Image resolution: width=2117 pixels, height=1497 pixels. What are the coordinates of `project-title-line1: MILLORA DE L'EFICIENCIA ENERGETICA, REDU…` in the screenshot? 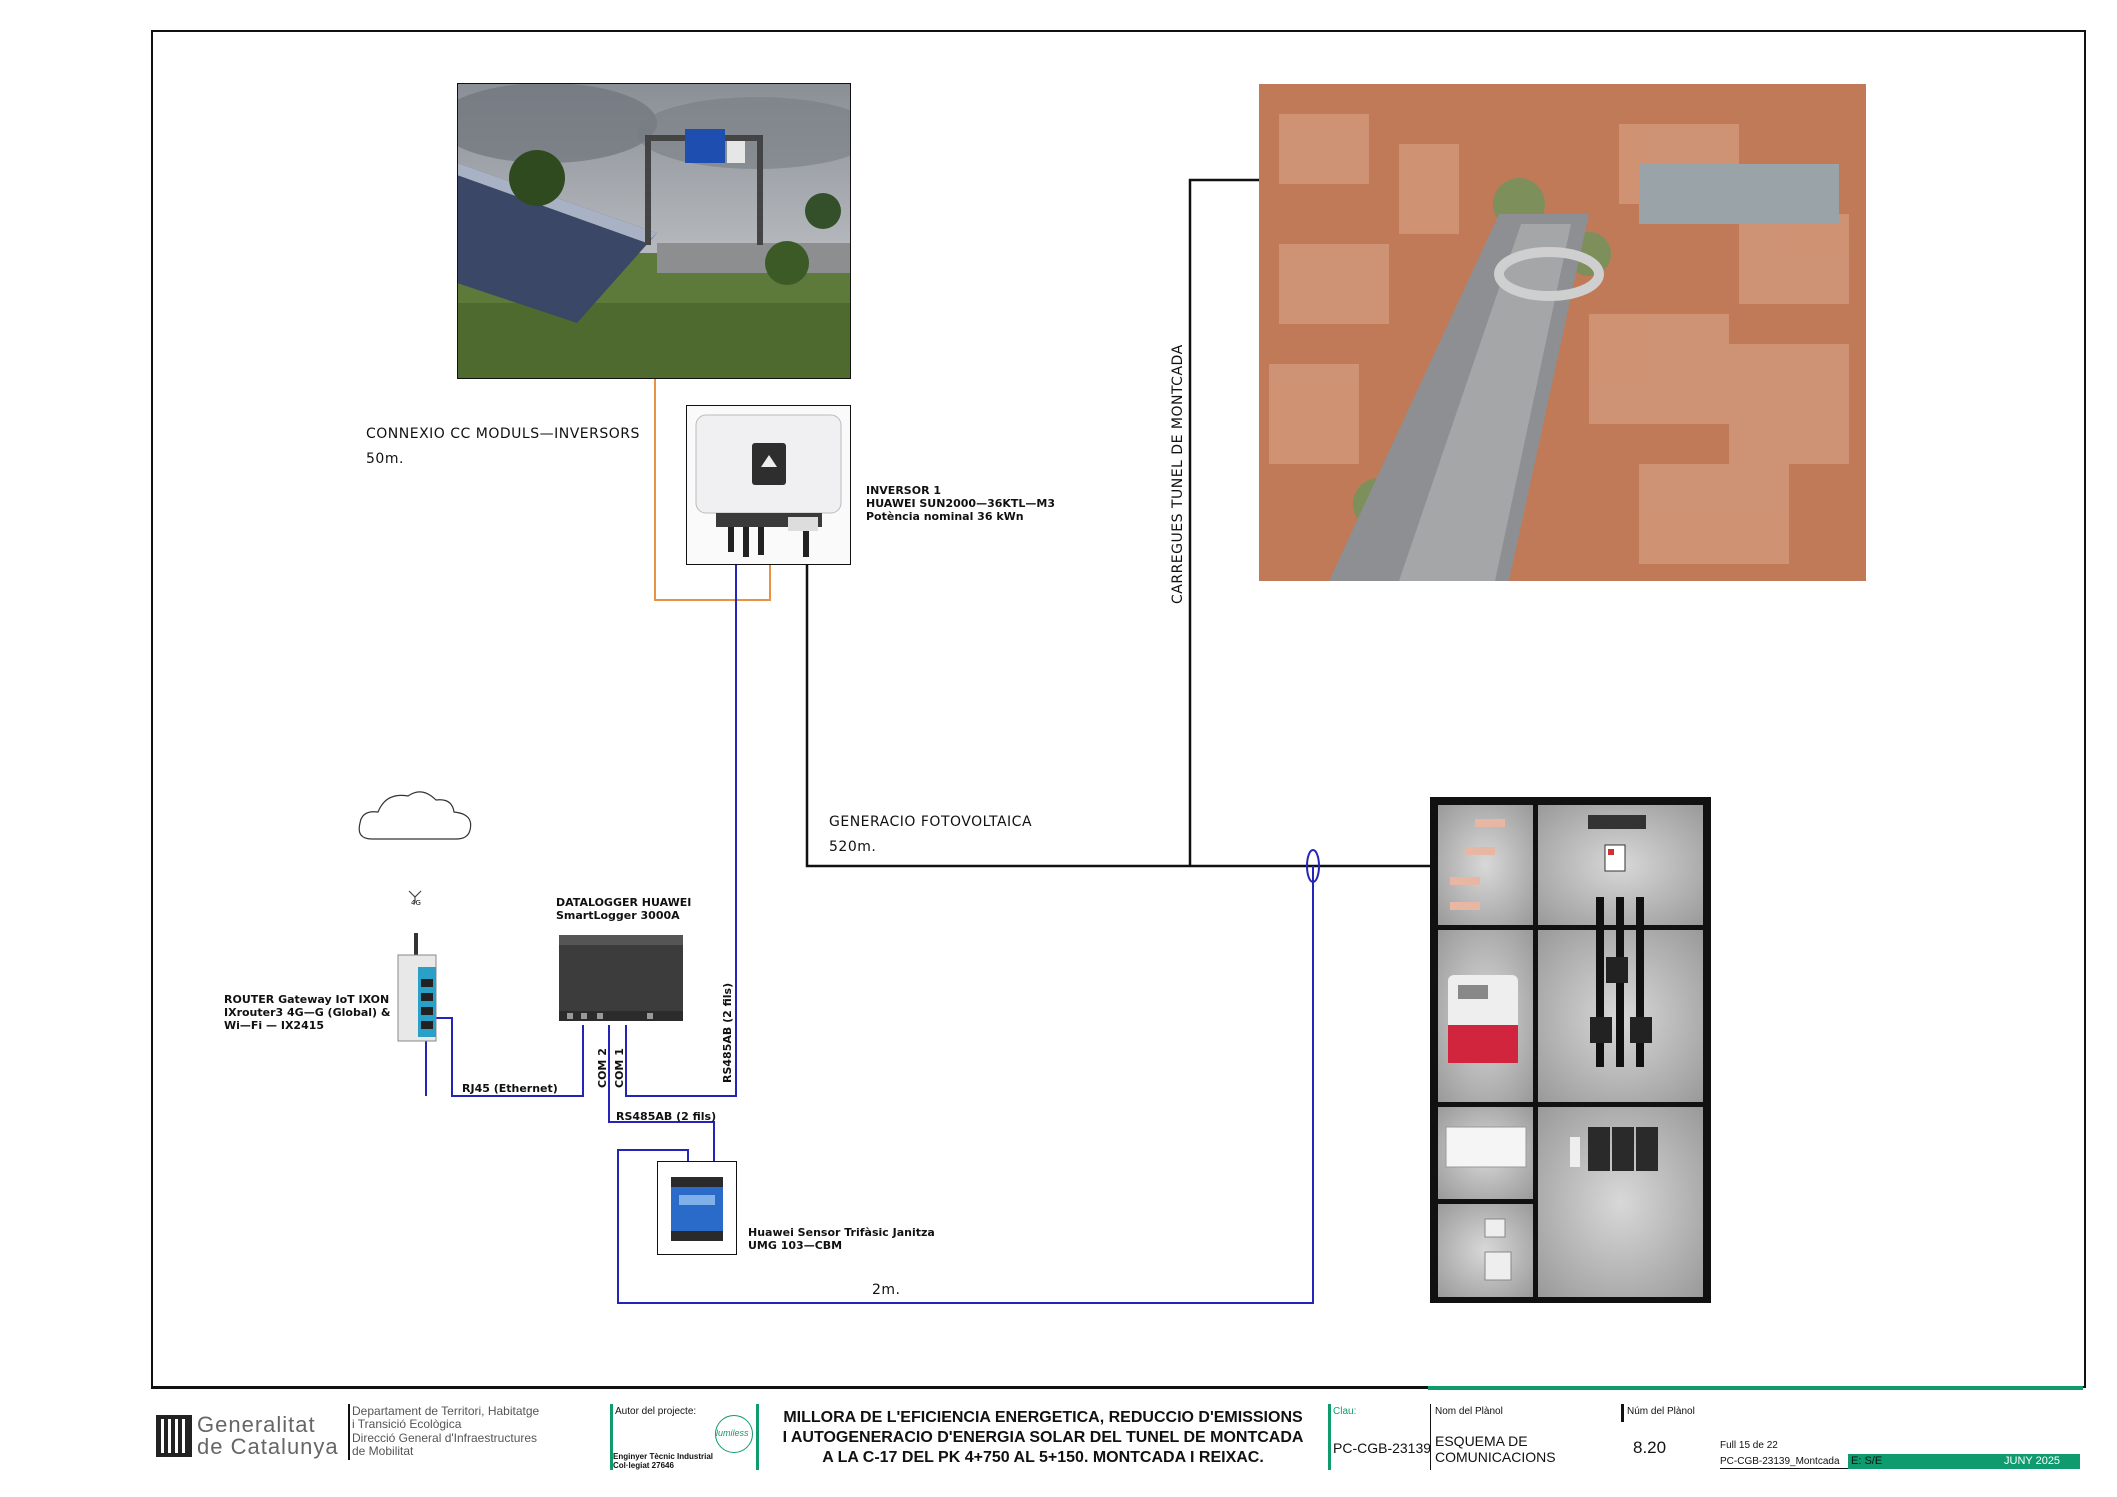 It's located at (1043, 1417).